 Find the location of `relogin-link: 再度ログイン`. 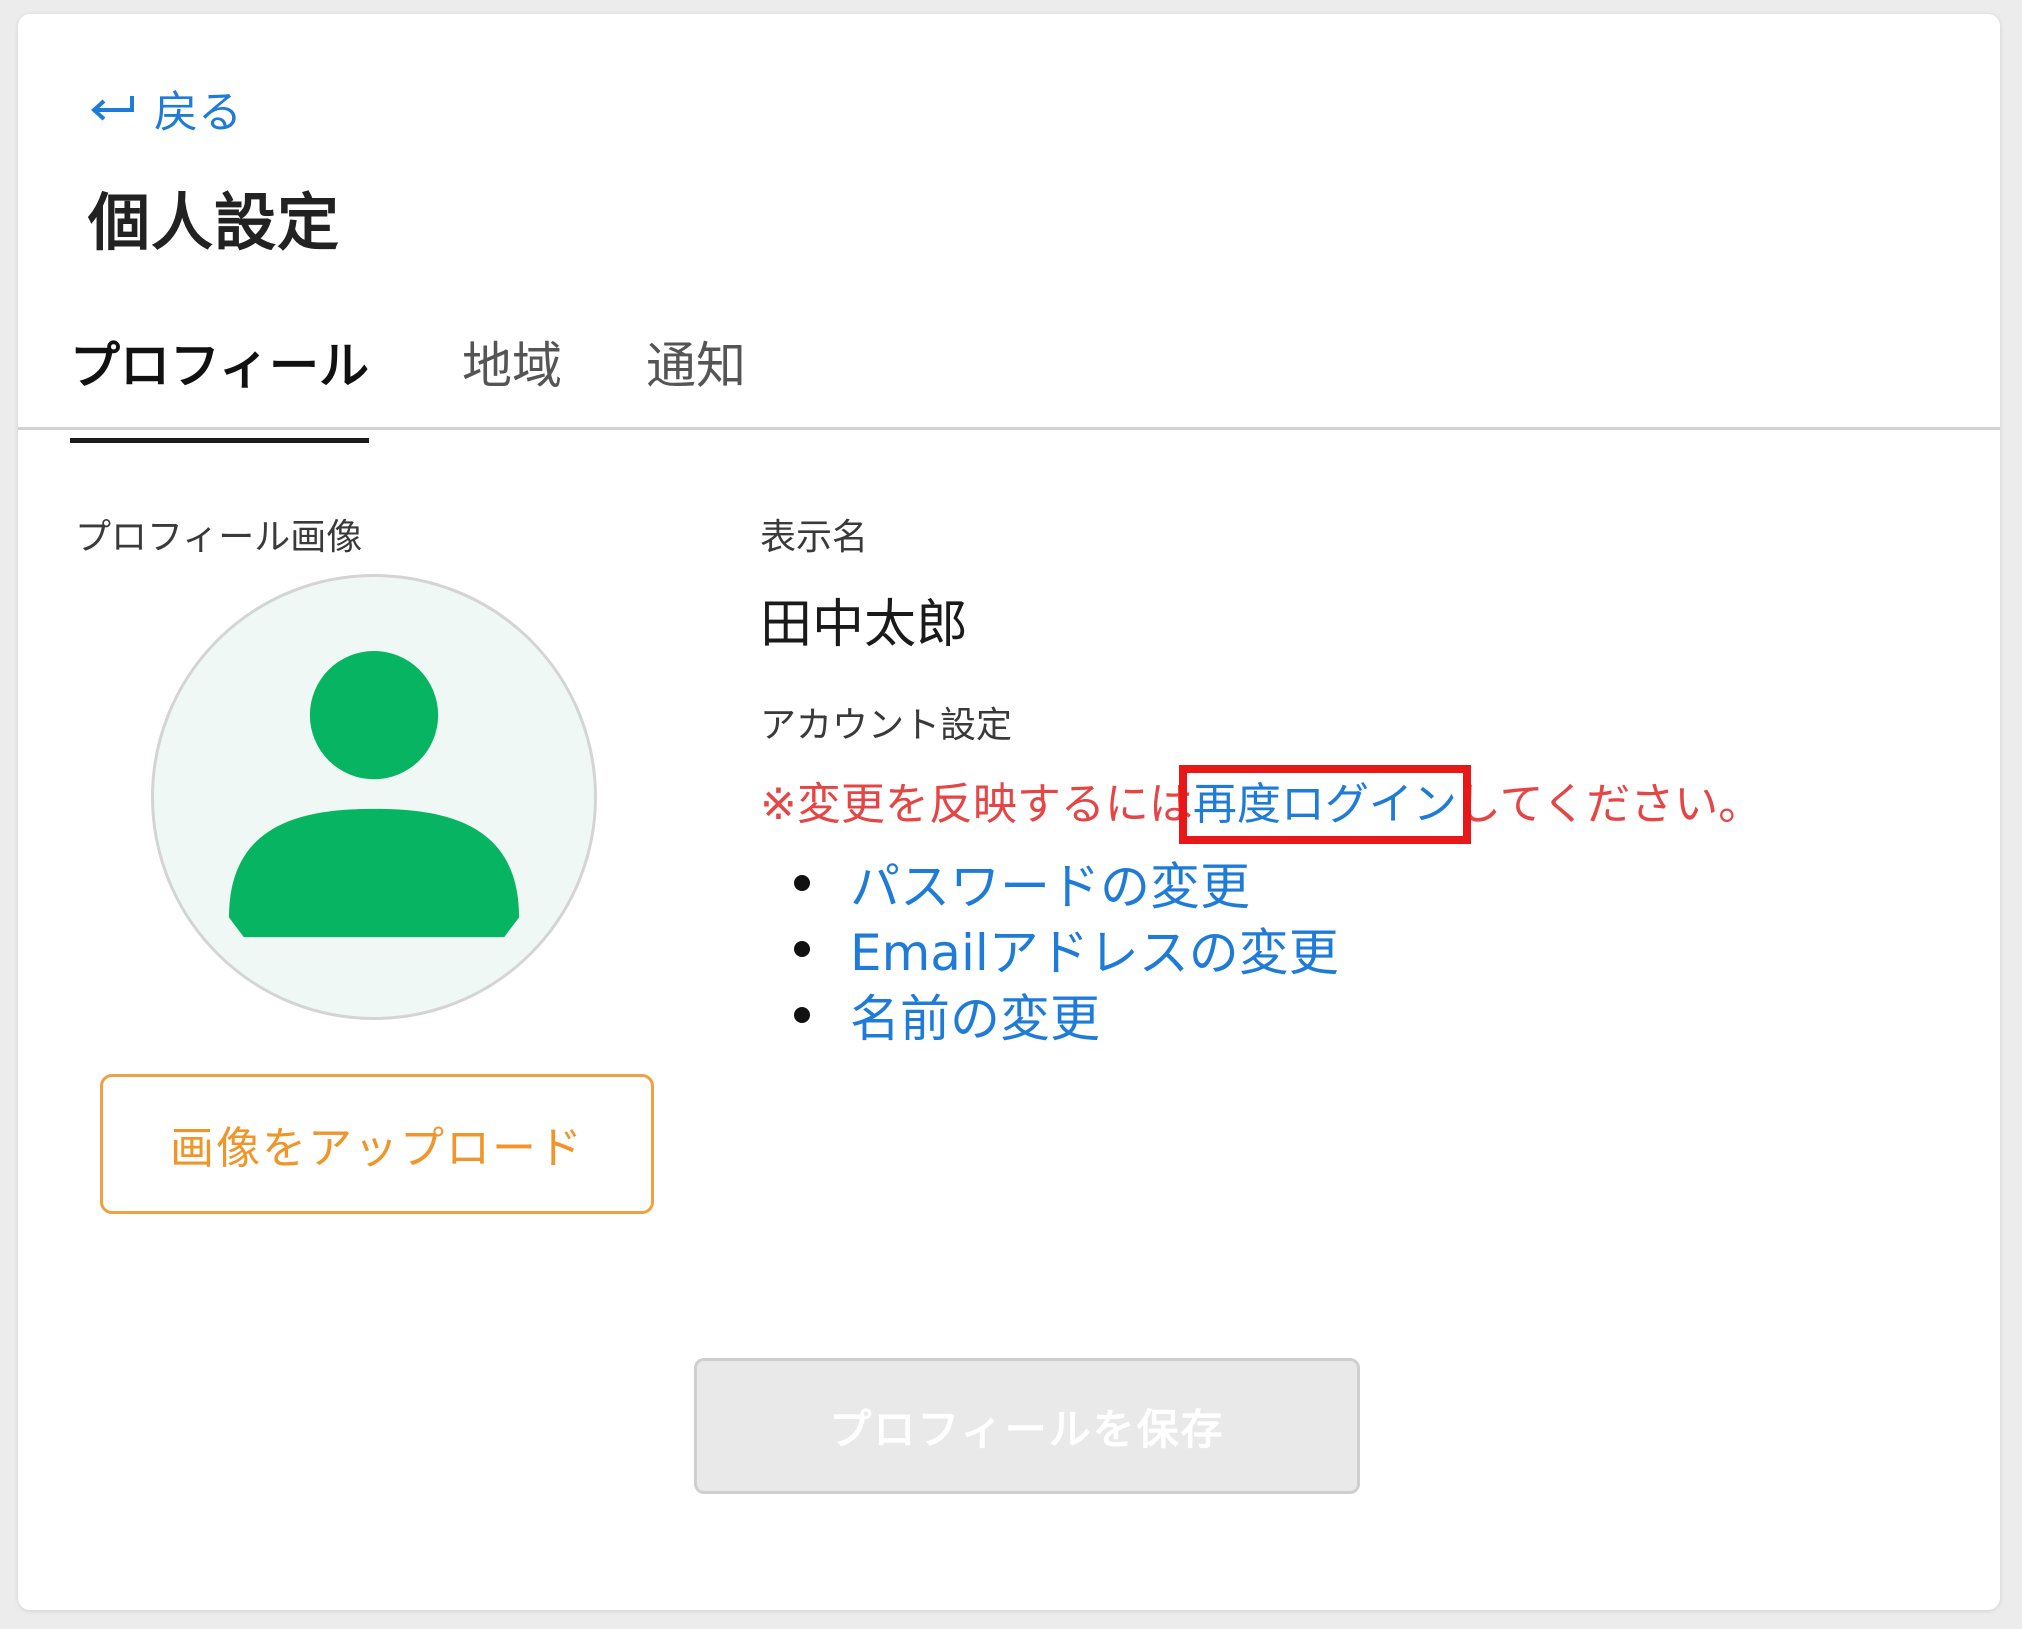

relogin-link: 再度ログイン is located at coordinates (1324, 804).